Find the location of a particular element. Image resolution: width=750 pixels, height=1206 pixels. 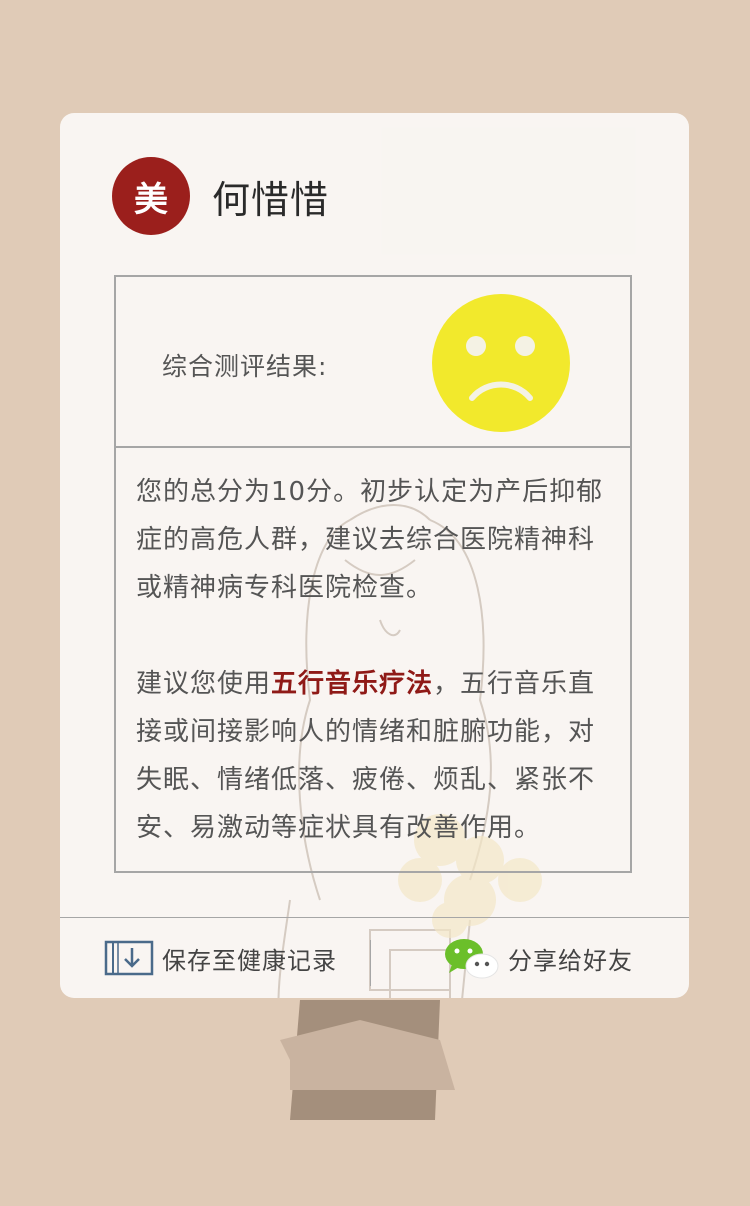

avatar: 美 is located at coordinates (151, 196).